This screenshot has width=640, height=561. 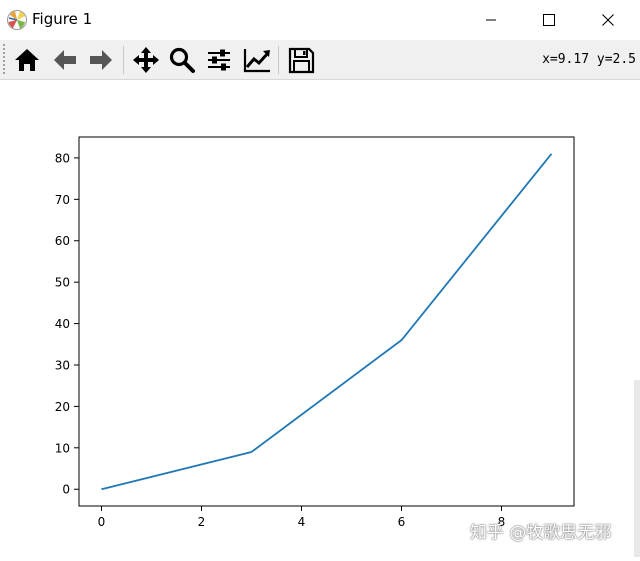 What do you see at coordinates (541, 533) in the screenshot?
I see `watermark: 知乎 @牧歌思无邪` at bounding box center [541, 533].